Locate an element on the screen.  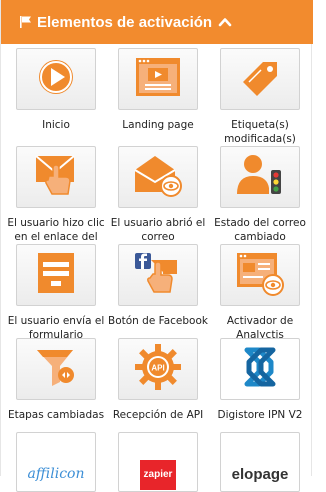
tile-etiqueta-button is located at coordinates (260, 79).